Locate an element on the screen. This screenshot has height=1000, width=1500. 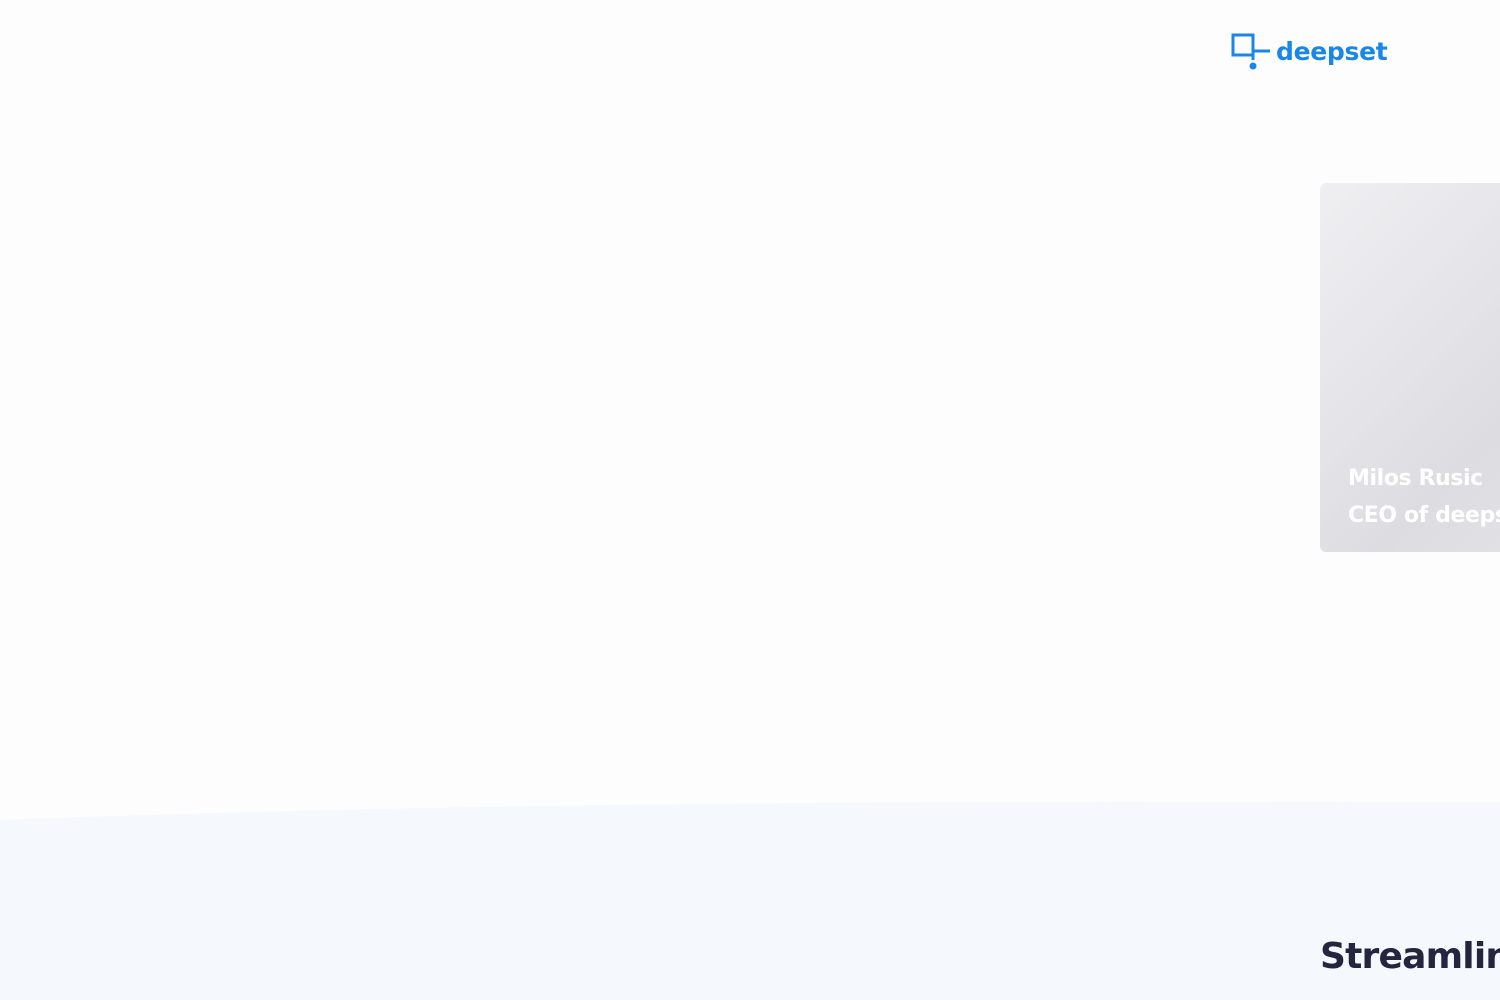
deepset-logo-icon is located at coordinates (1250, 51).